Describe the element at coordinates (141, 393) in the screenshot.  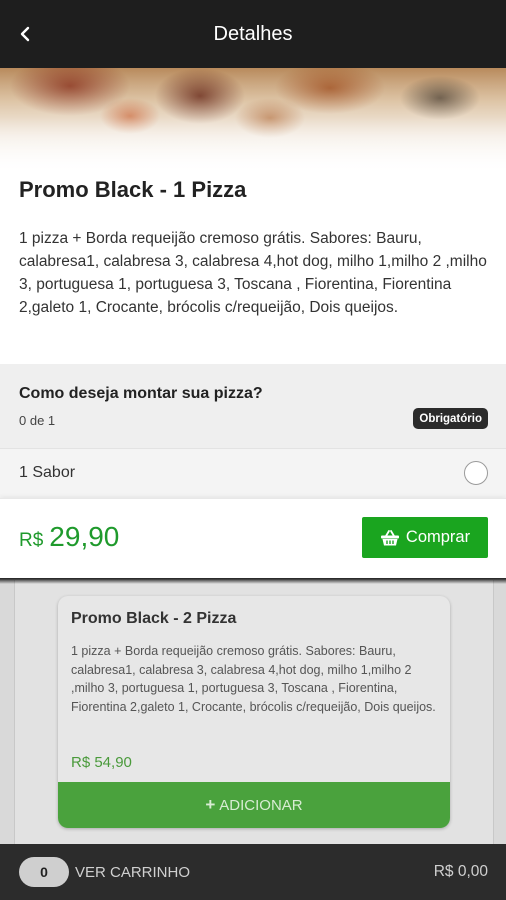
I see `option-group-title: Como deseja montar sua pizza?` at that location.